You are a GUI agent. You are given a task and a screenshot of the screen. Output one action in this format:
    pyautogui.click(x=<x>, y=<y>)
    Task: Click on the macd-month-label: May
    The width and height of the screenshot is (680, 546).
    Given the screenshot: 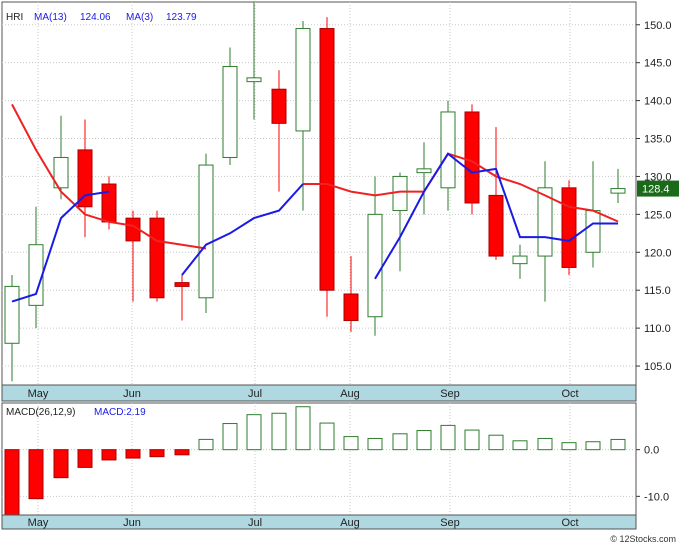 What is the action you would take?
    pyautogui.click(x=38, y=523)
    